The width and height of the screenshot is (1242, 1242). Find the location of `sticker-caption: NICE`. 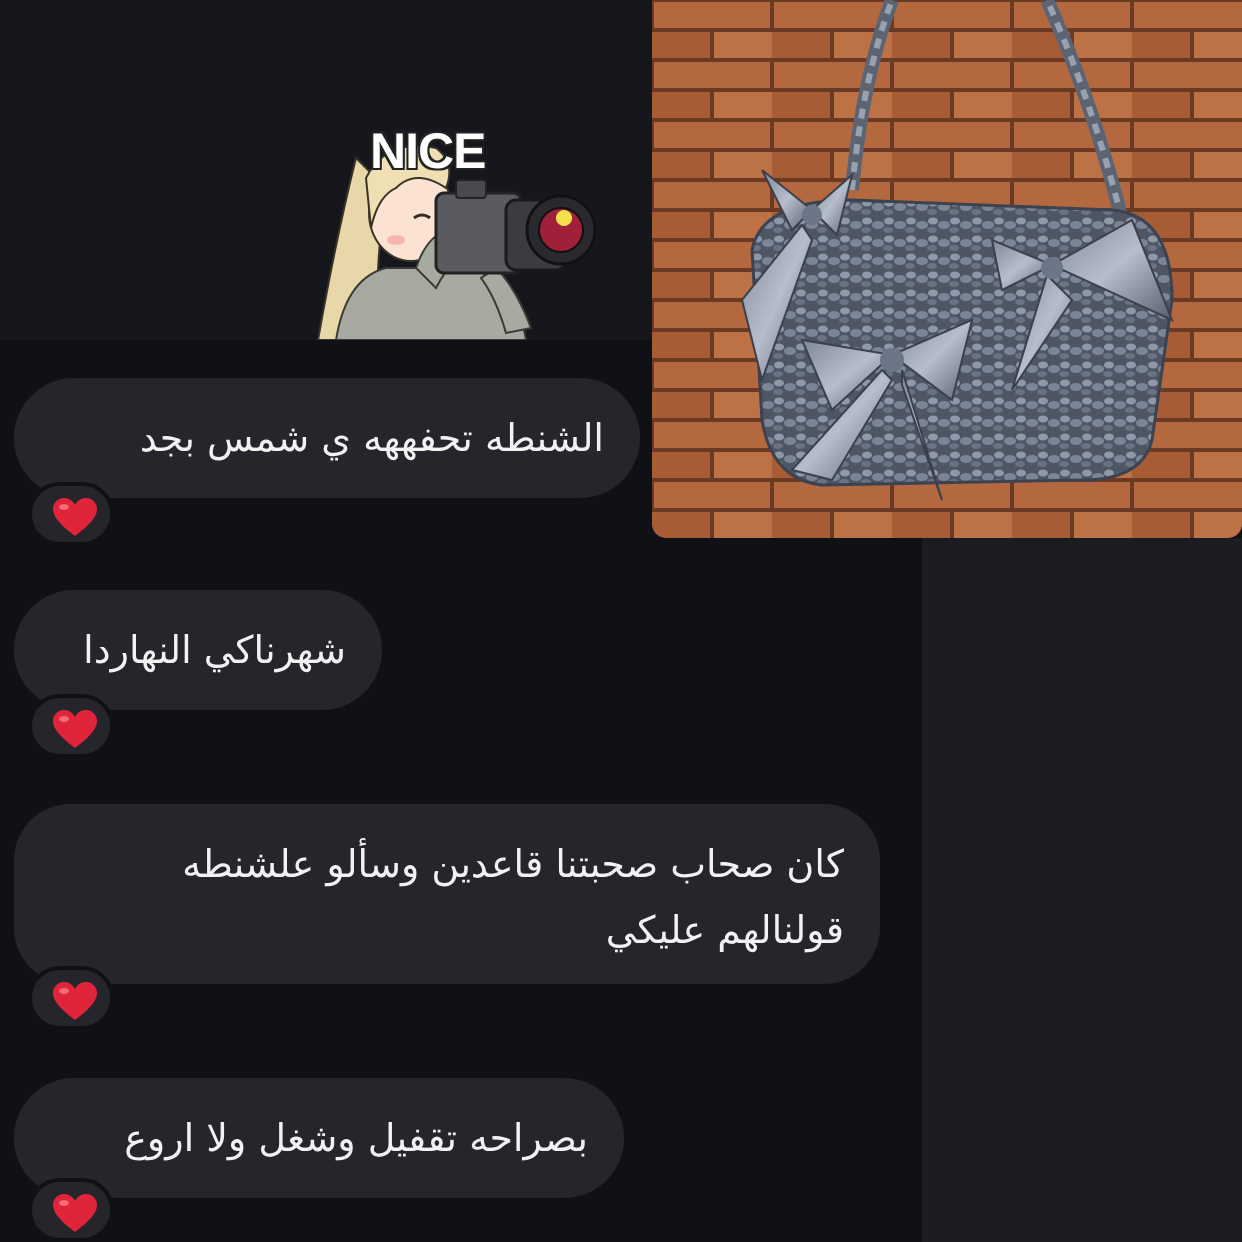

sticker-caption: NICE is located at coordinates (428, 151).